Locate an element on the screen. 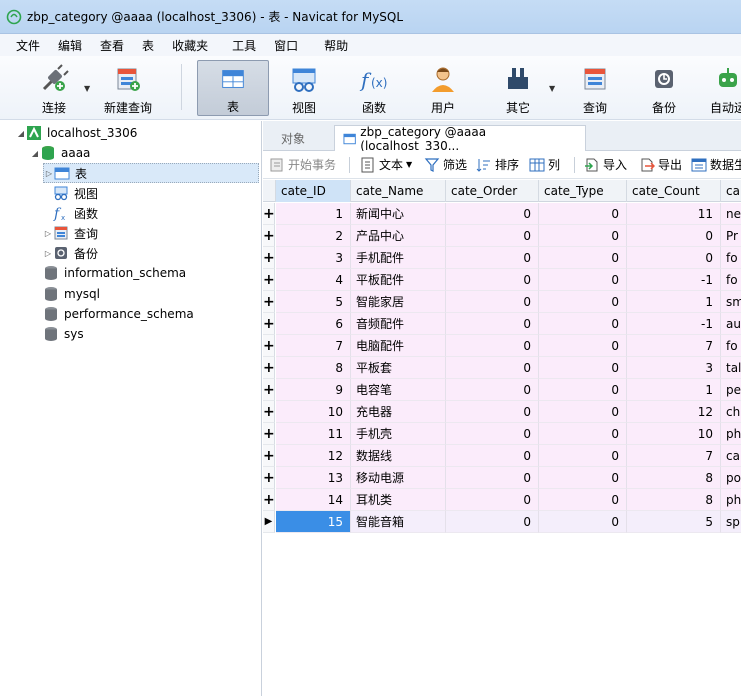 The height and width of the screenshot is (696, 741). tree-item-views: 视图 is located at coordinates (75, 193).